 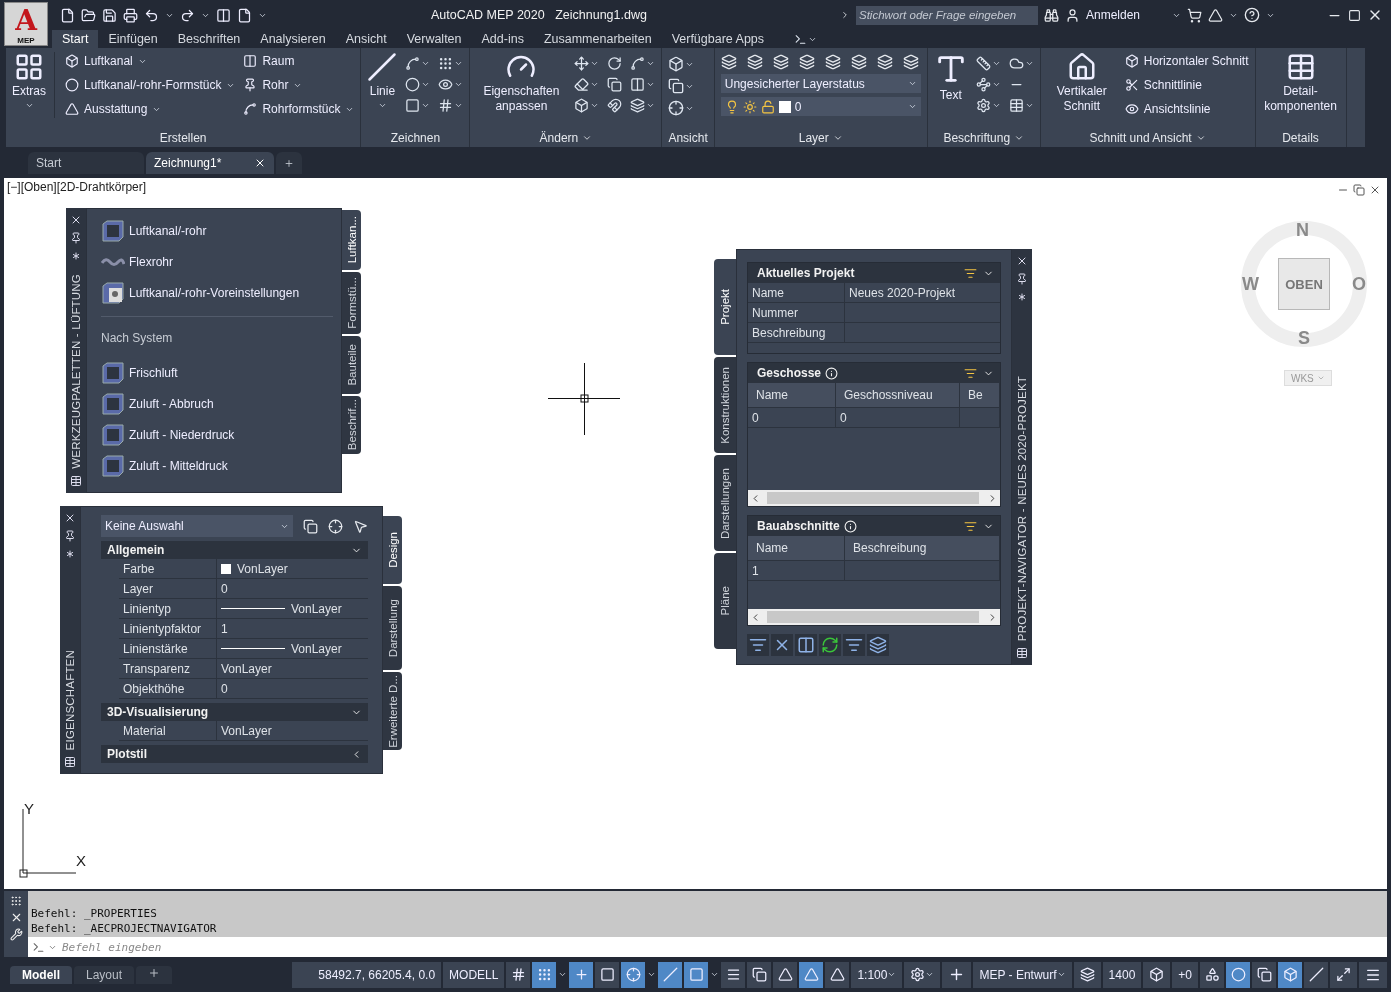 I want to click on ribbon-button: Horizontaler Schnitt, so click(x=1186, y=61).